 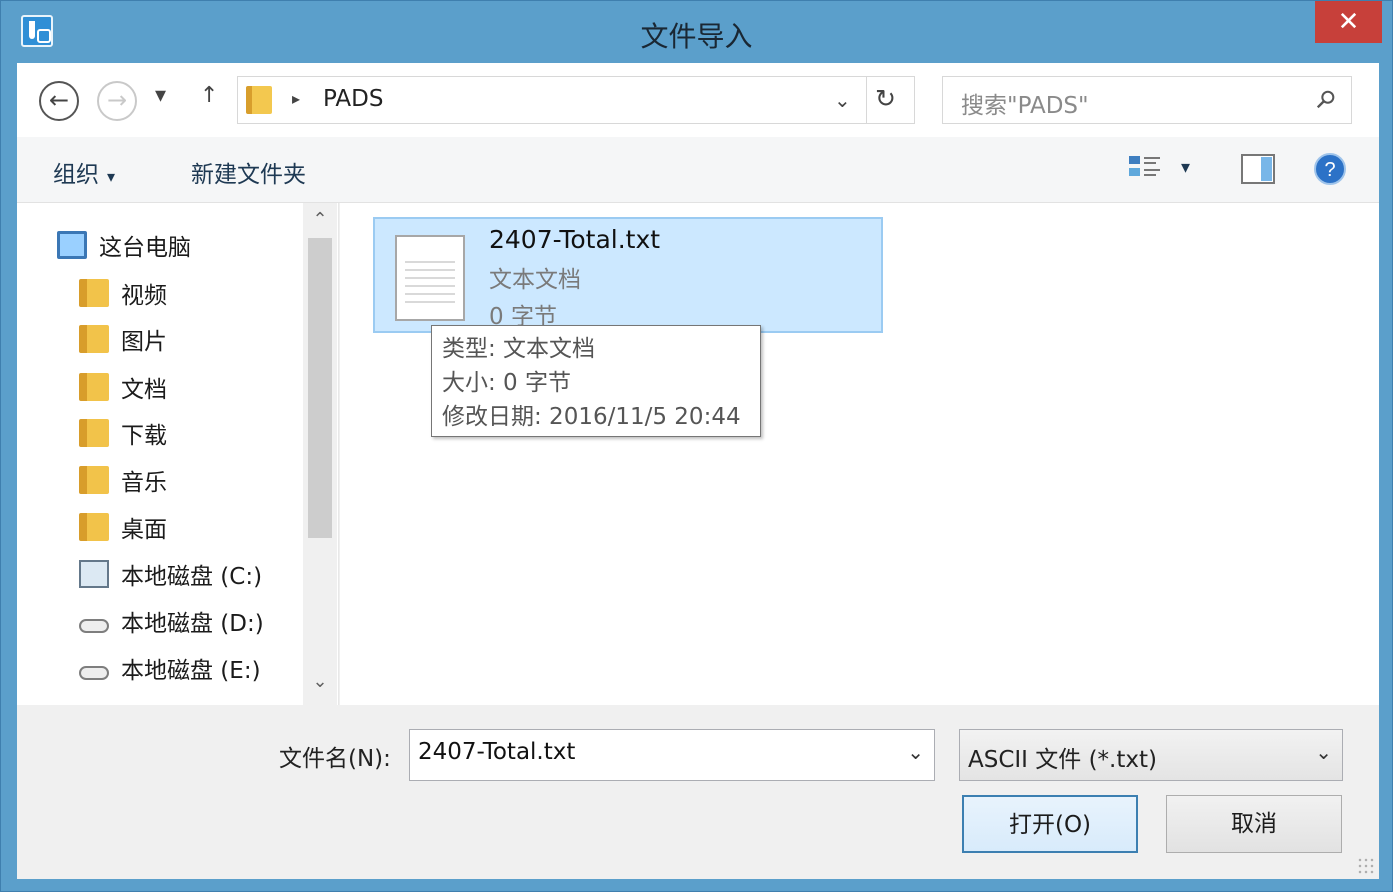 I want to click on sidebar-item-downloads: 下载, so click(x=123, y=433).